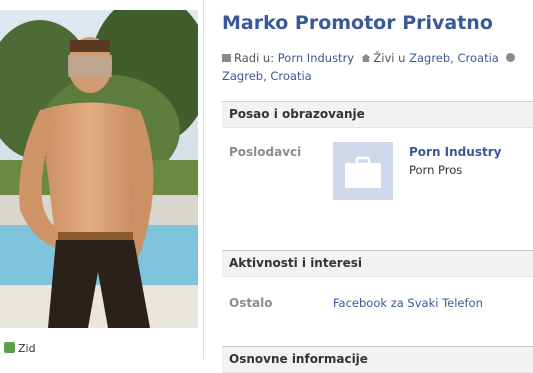 This screenshot has width=533, height=373. I want to click on works-at-link: Porn Industry, so click(316, 58).